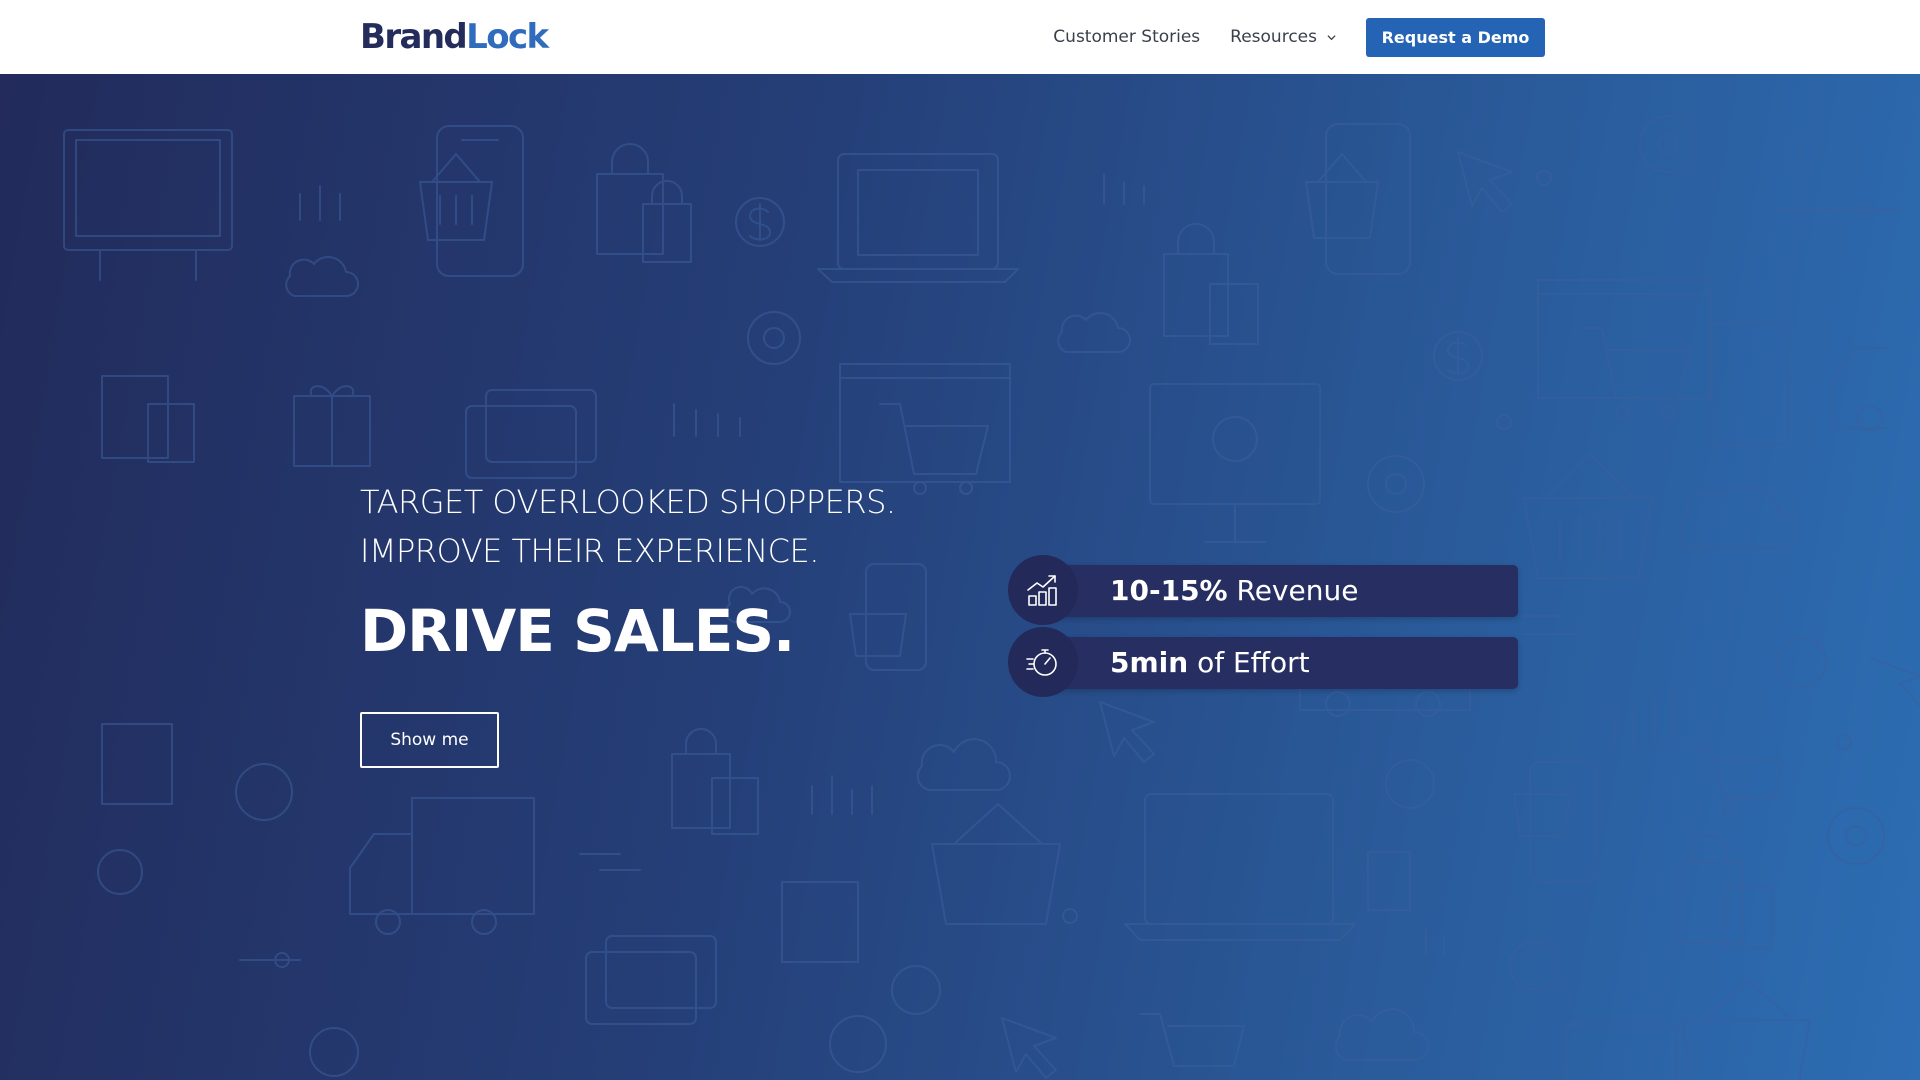 This screenshot has width=1920, height=1080. What do you see at coordinates (1293, 590) in the screenshot?
I see `stat-revenue-label: Revenue` at bounding box center [1293, 590].